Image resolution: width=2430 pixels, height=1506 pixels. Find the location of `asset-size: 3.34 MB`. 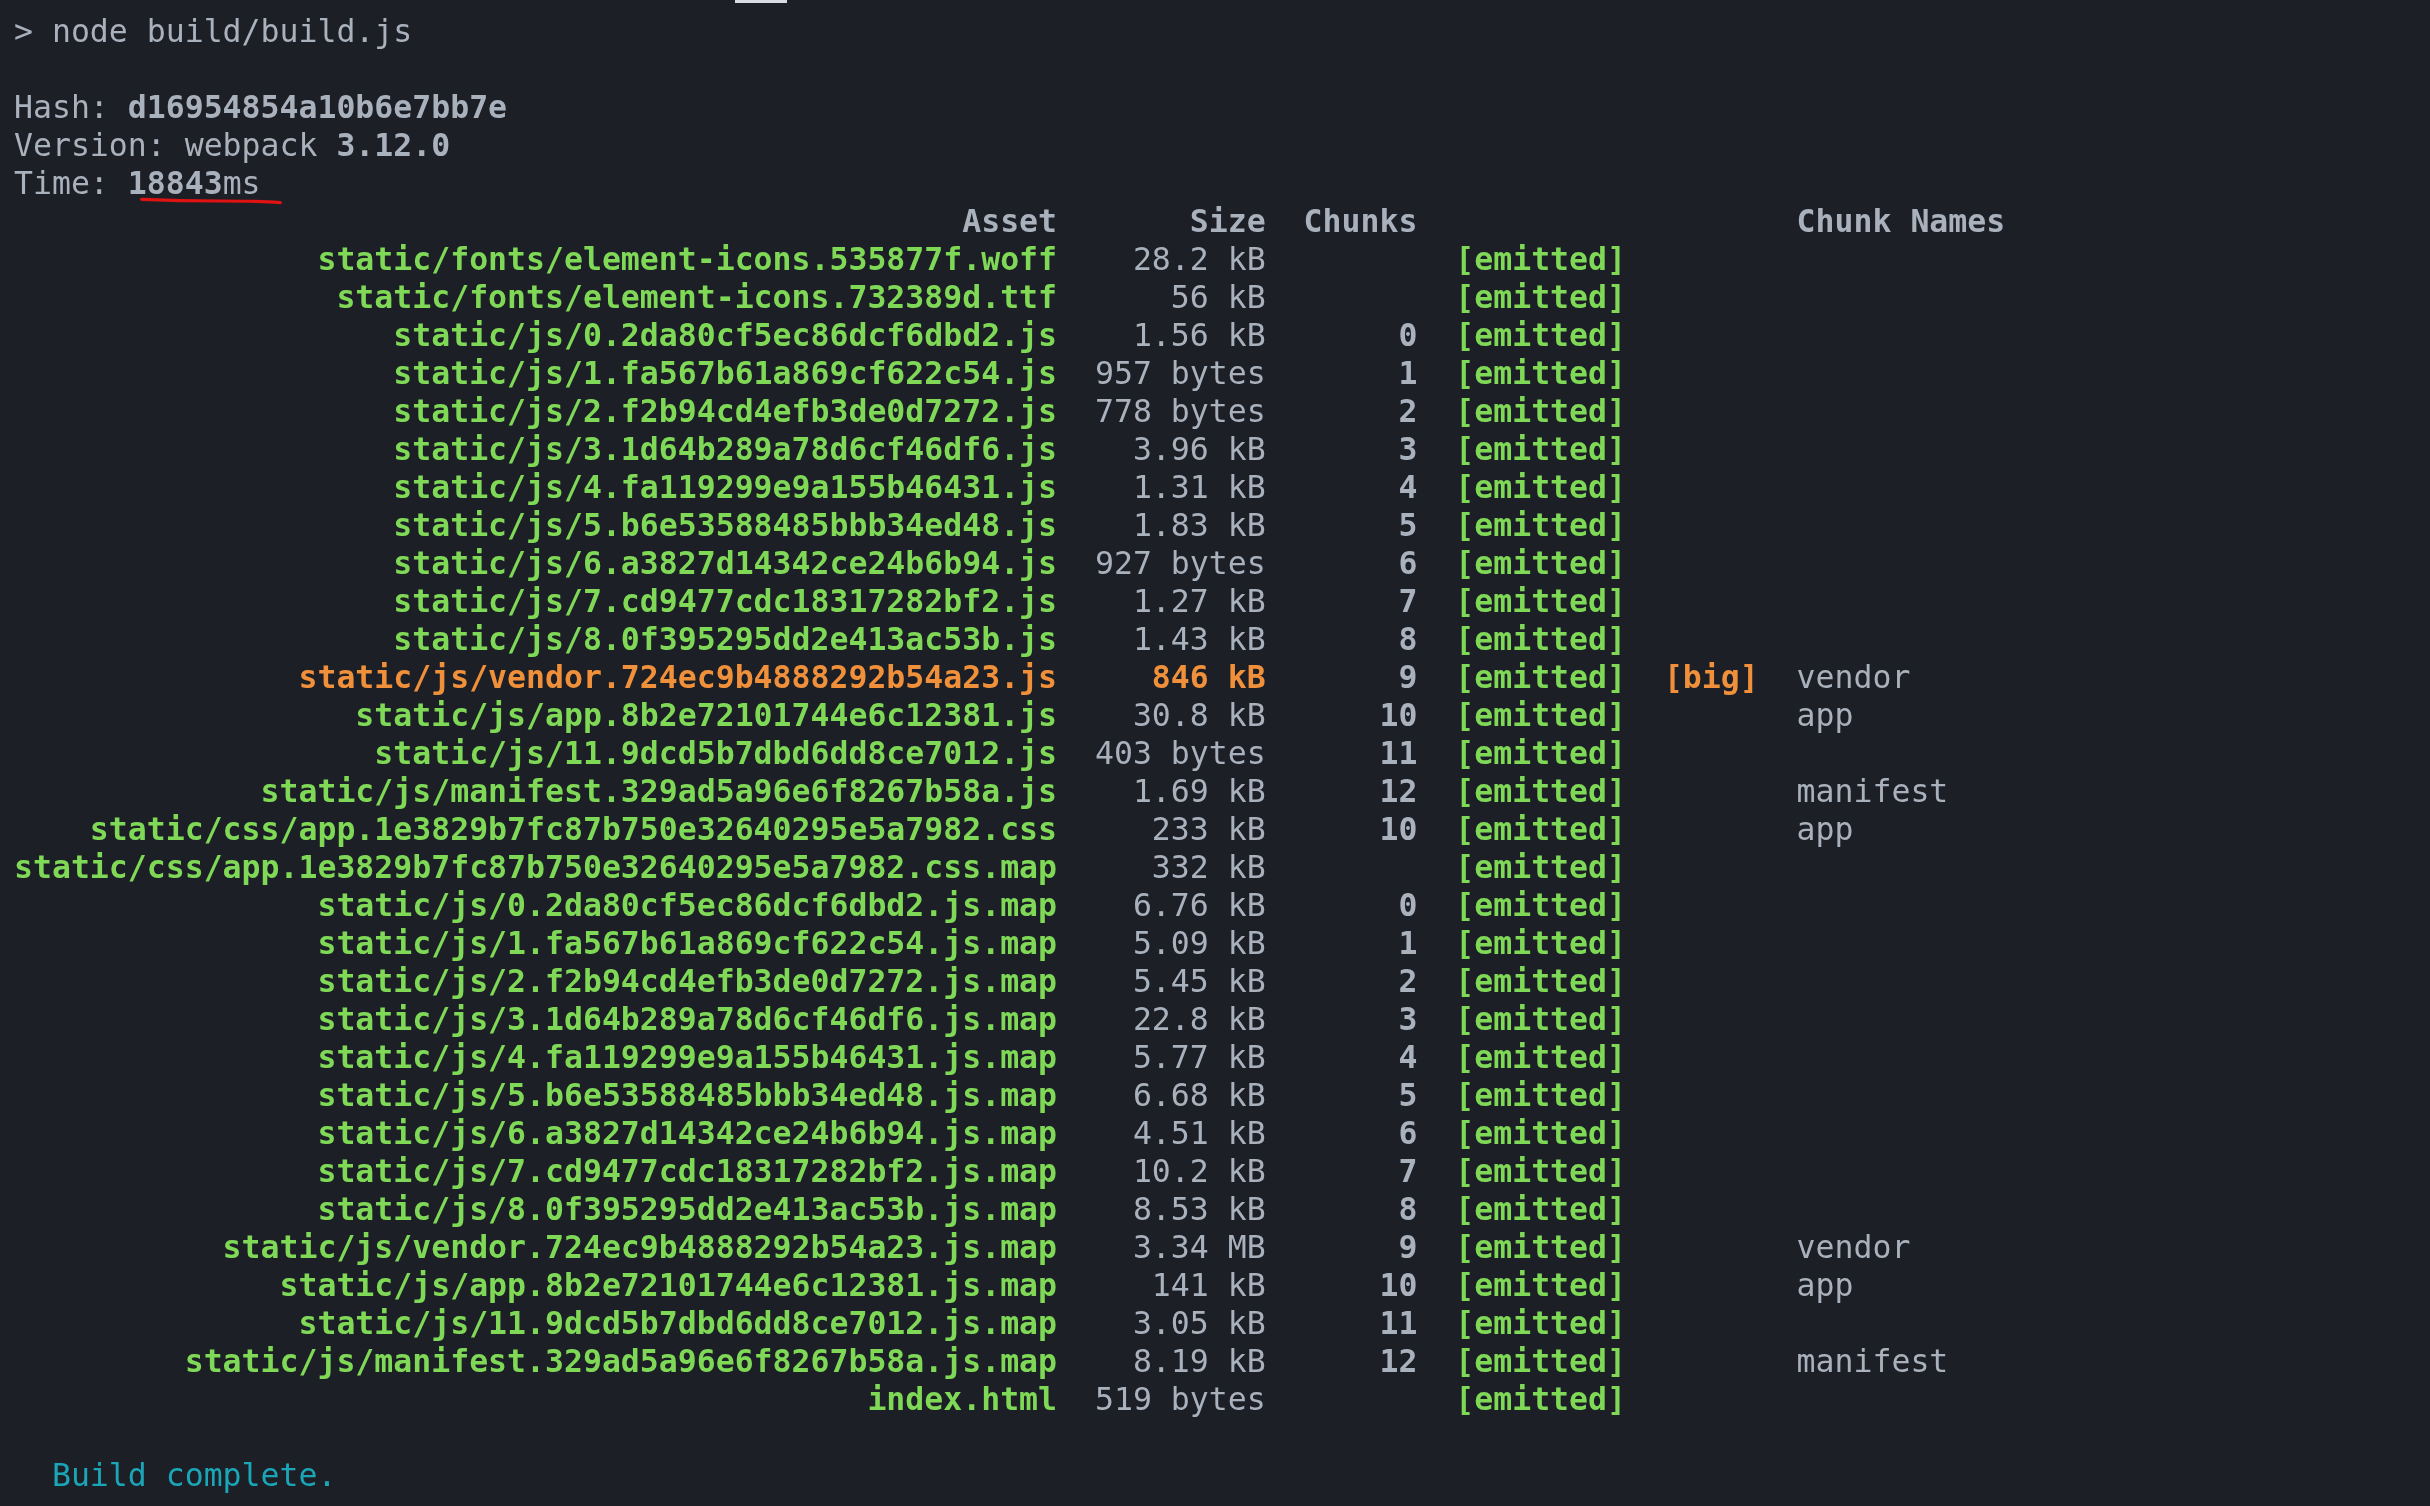

asset-size: 3.34 MB is located at coordinates (1199, 1247).